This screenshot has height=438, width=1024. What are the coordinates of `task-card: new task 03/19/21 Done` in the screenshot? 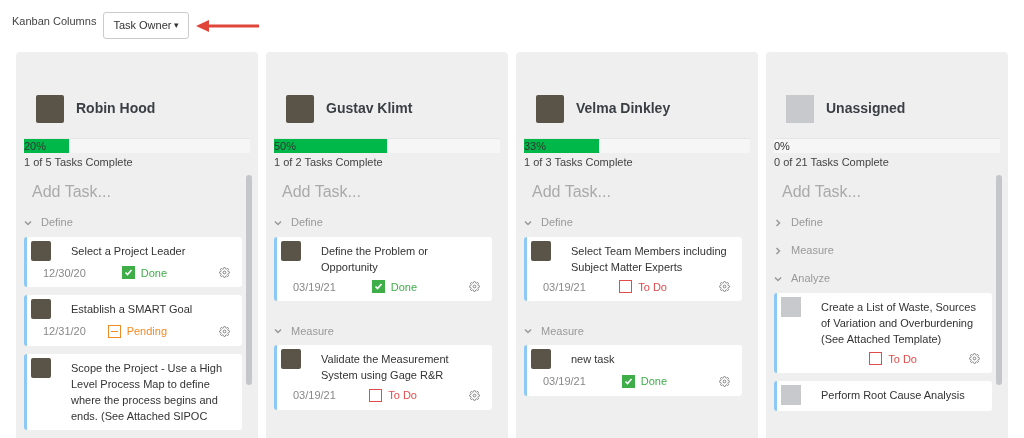 It's located at (633, 370).